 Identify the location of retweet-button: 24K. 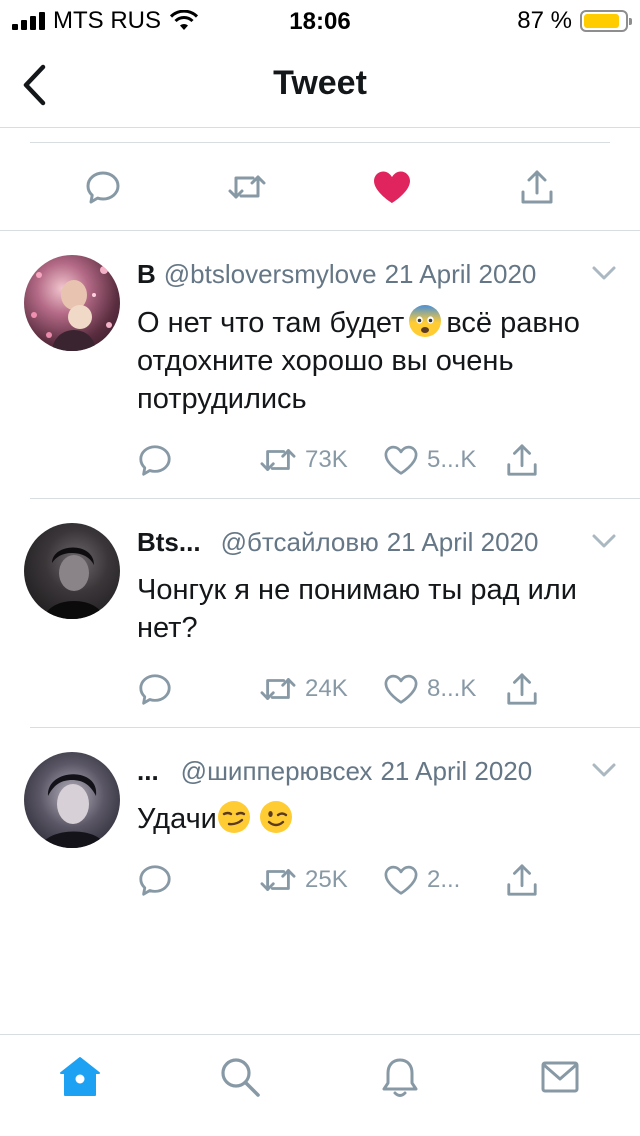
(303, 689).